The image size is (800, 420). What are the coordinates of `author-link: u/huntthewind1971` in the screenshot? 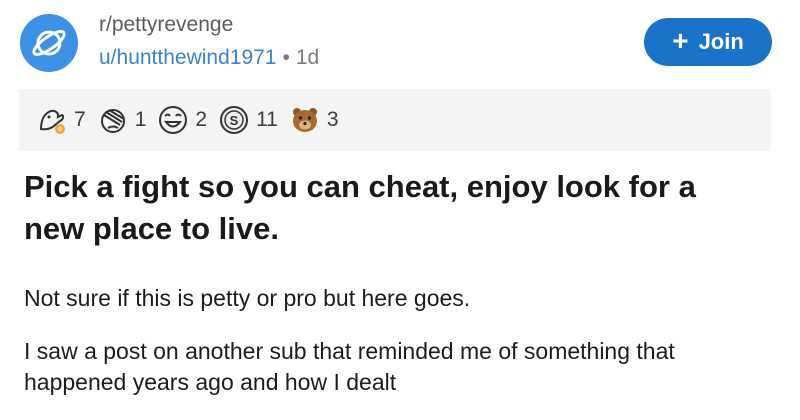 It's located at (188, 57).